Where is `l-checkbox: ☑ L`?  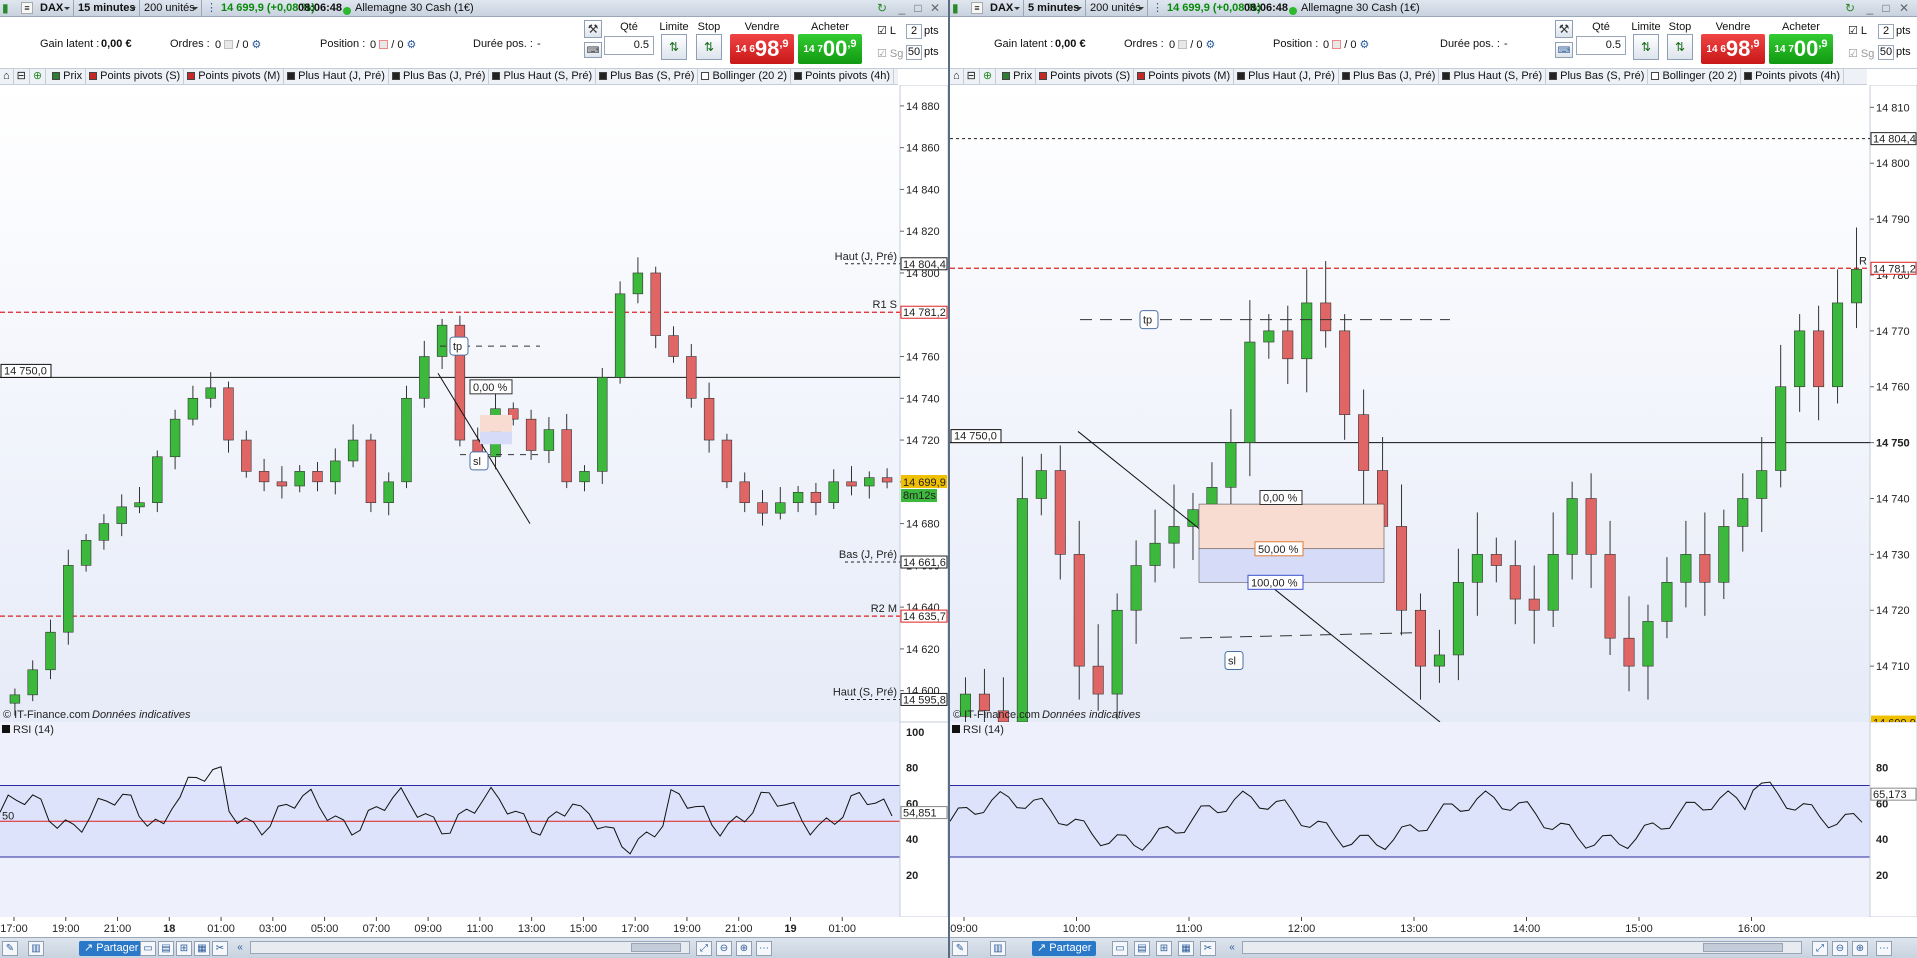 l-checkbox: ☑ L is located at coordinates (886, 30).